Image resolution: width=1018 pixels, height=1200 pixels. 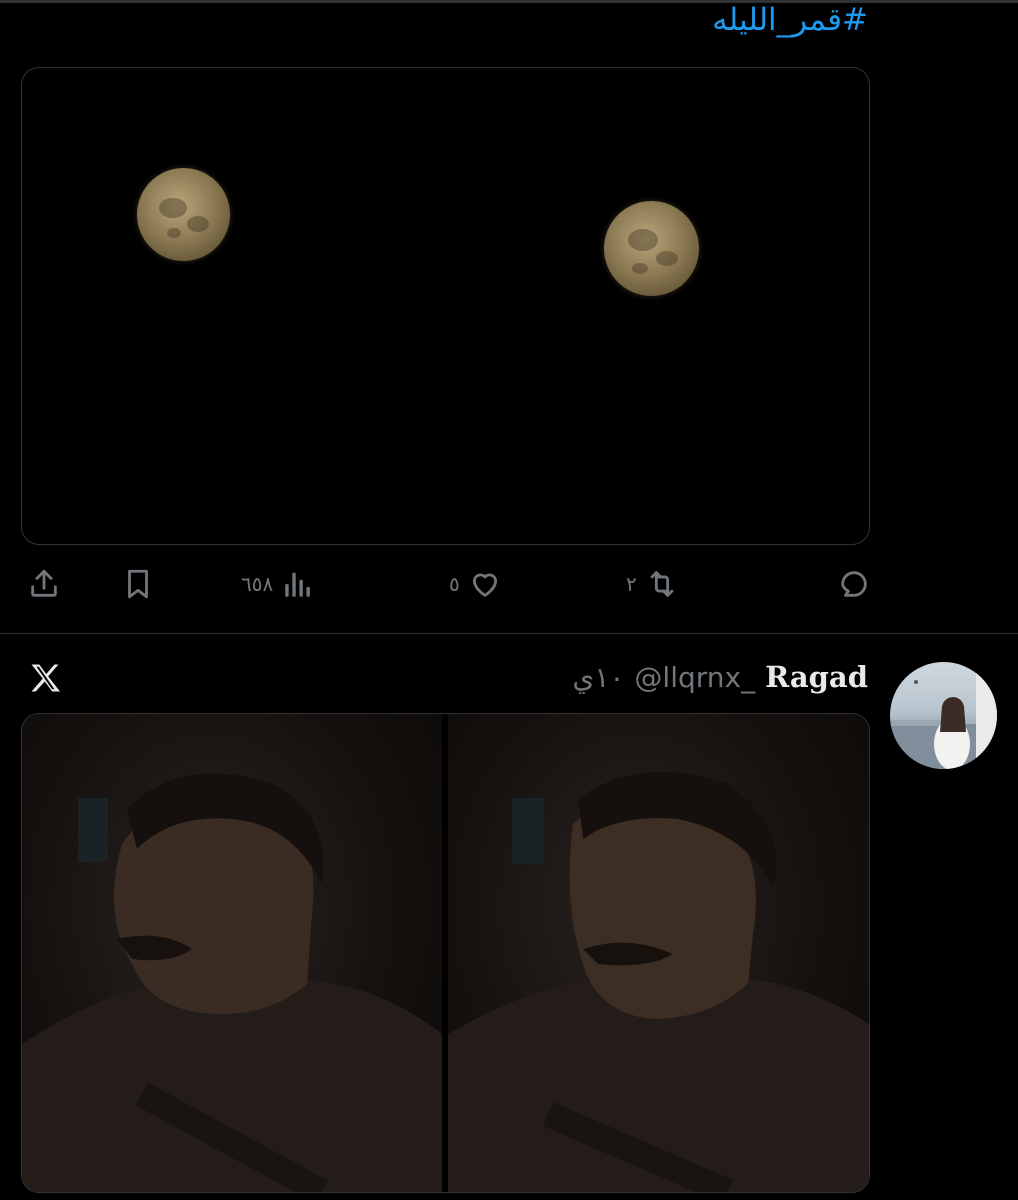 I want to click on heart-icon, so click(x=484, y=585).